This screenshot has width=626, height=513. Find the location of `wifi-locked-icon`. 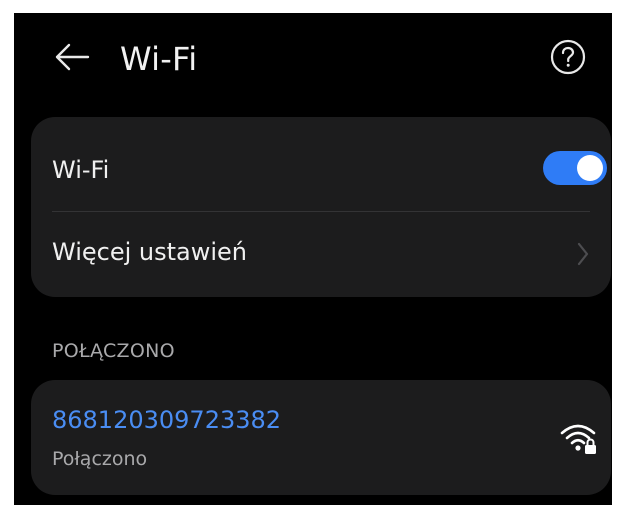

wifi-locked-icon is located at coordinates (579, 438).